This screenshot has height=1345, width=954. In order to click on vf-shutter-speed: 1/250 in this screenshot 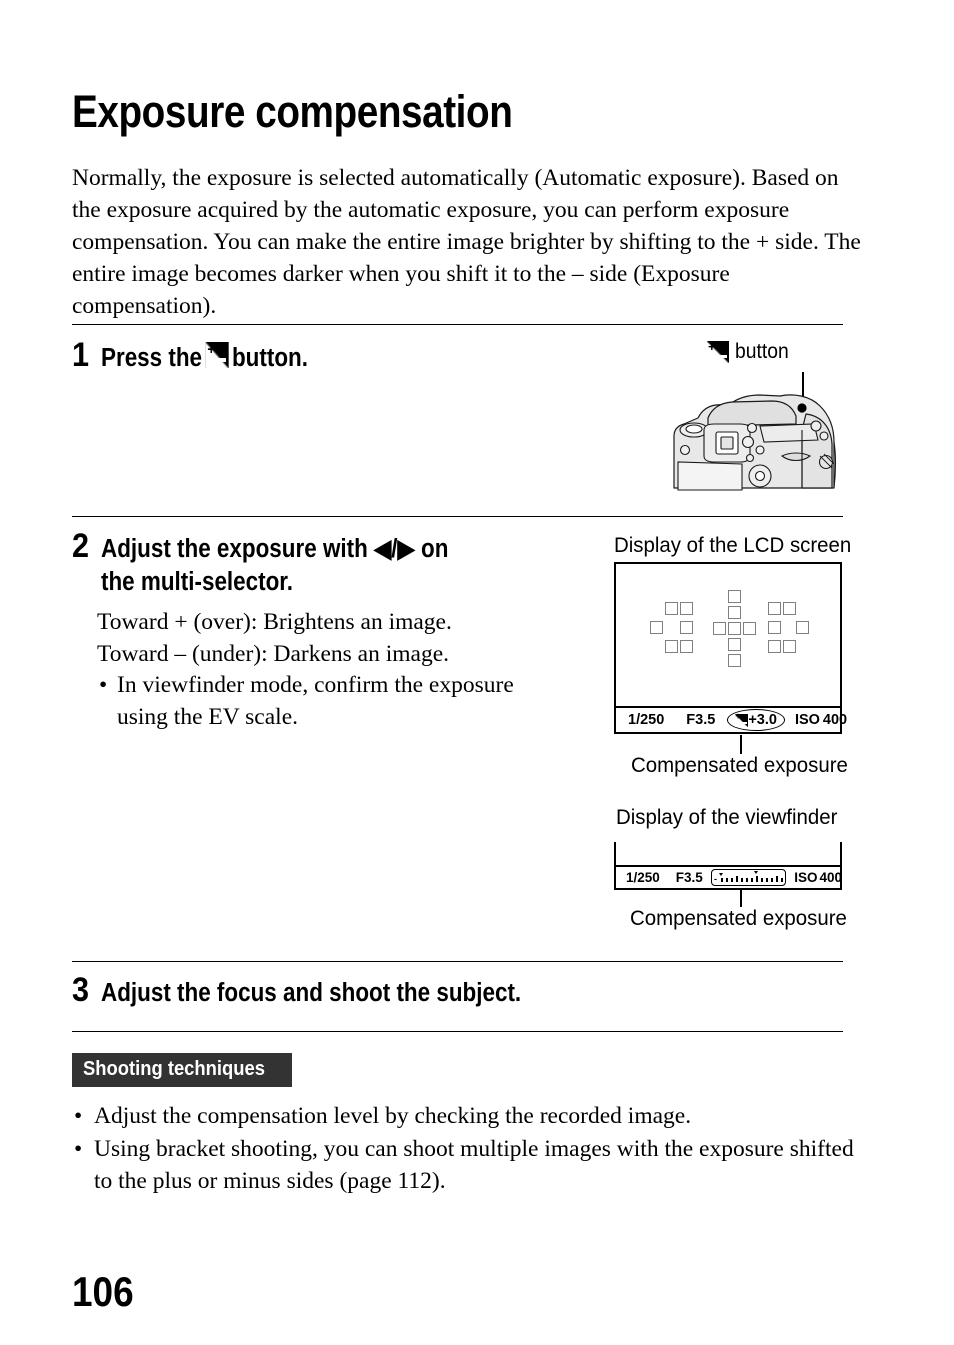, I will do `click(643, 877)`.